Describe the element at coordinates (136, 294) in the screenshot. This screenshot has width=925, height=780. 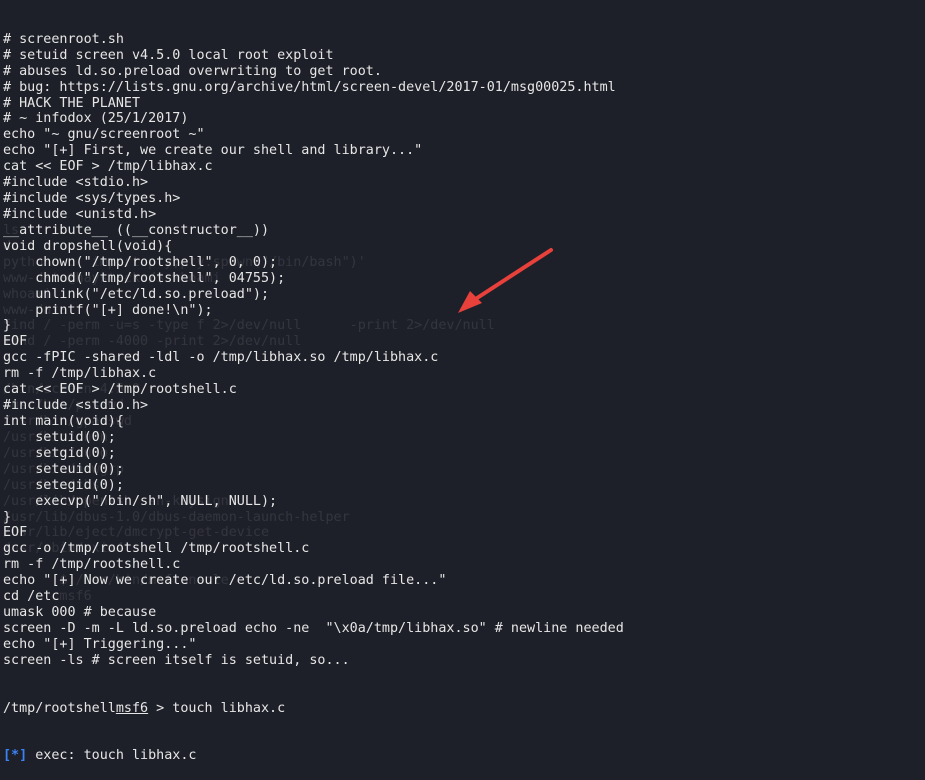
I see `terminal-line: unlink("/etc/ld.so.preload");` at that location.